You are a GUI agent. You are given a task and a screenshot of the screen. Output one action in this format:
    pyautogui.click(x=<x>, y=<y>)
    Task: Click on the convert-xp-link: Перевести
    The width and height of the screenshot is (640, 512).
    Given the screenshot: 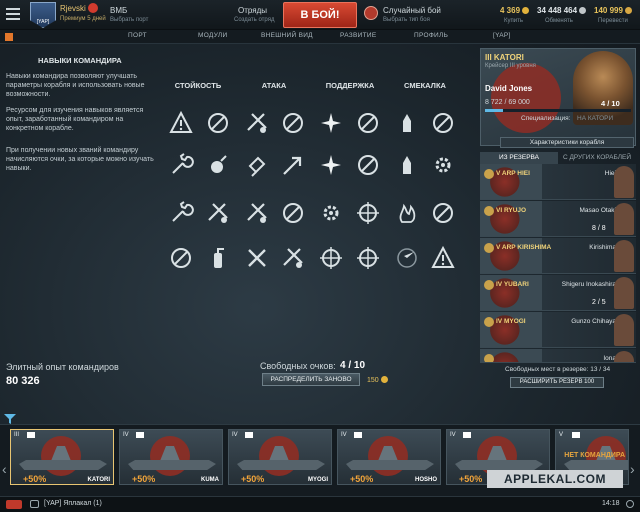 What is the action you would take?
    pyautogui.click(x=613, y=21)
    